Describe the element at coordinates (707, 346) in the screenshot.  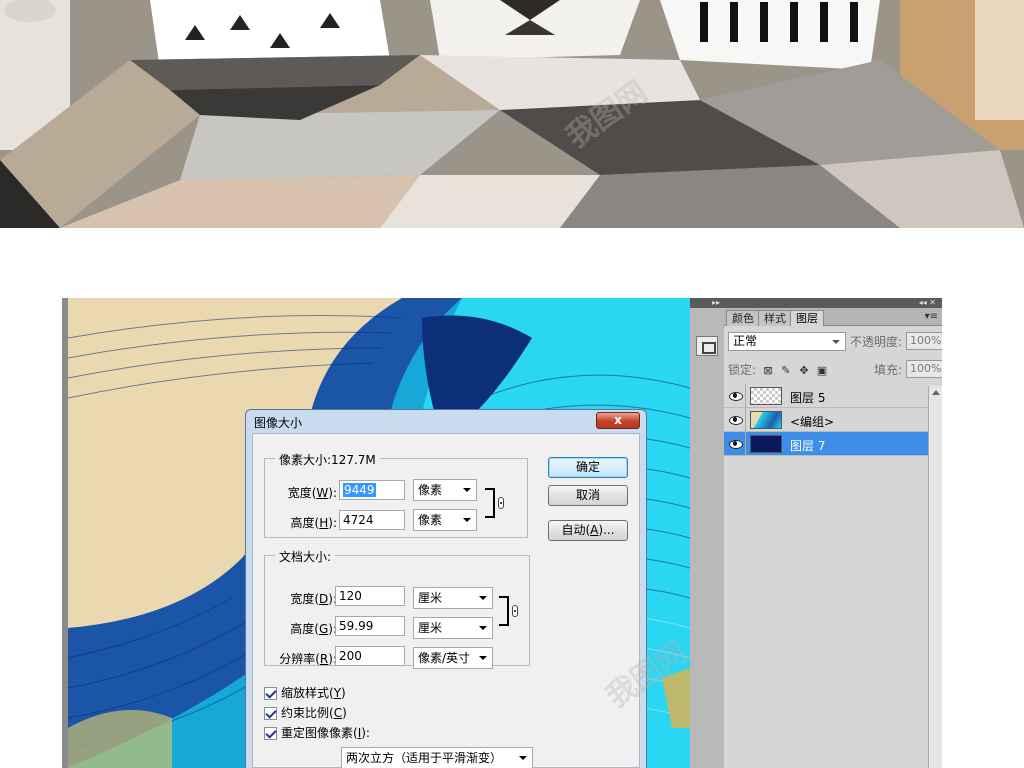
I see `navigator-icon` at that location.